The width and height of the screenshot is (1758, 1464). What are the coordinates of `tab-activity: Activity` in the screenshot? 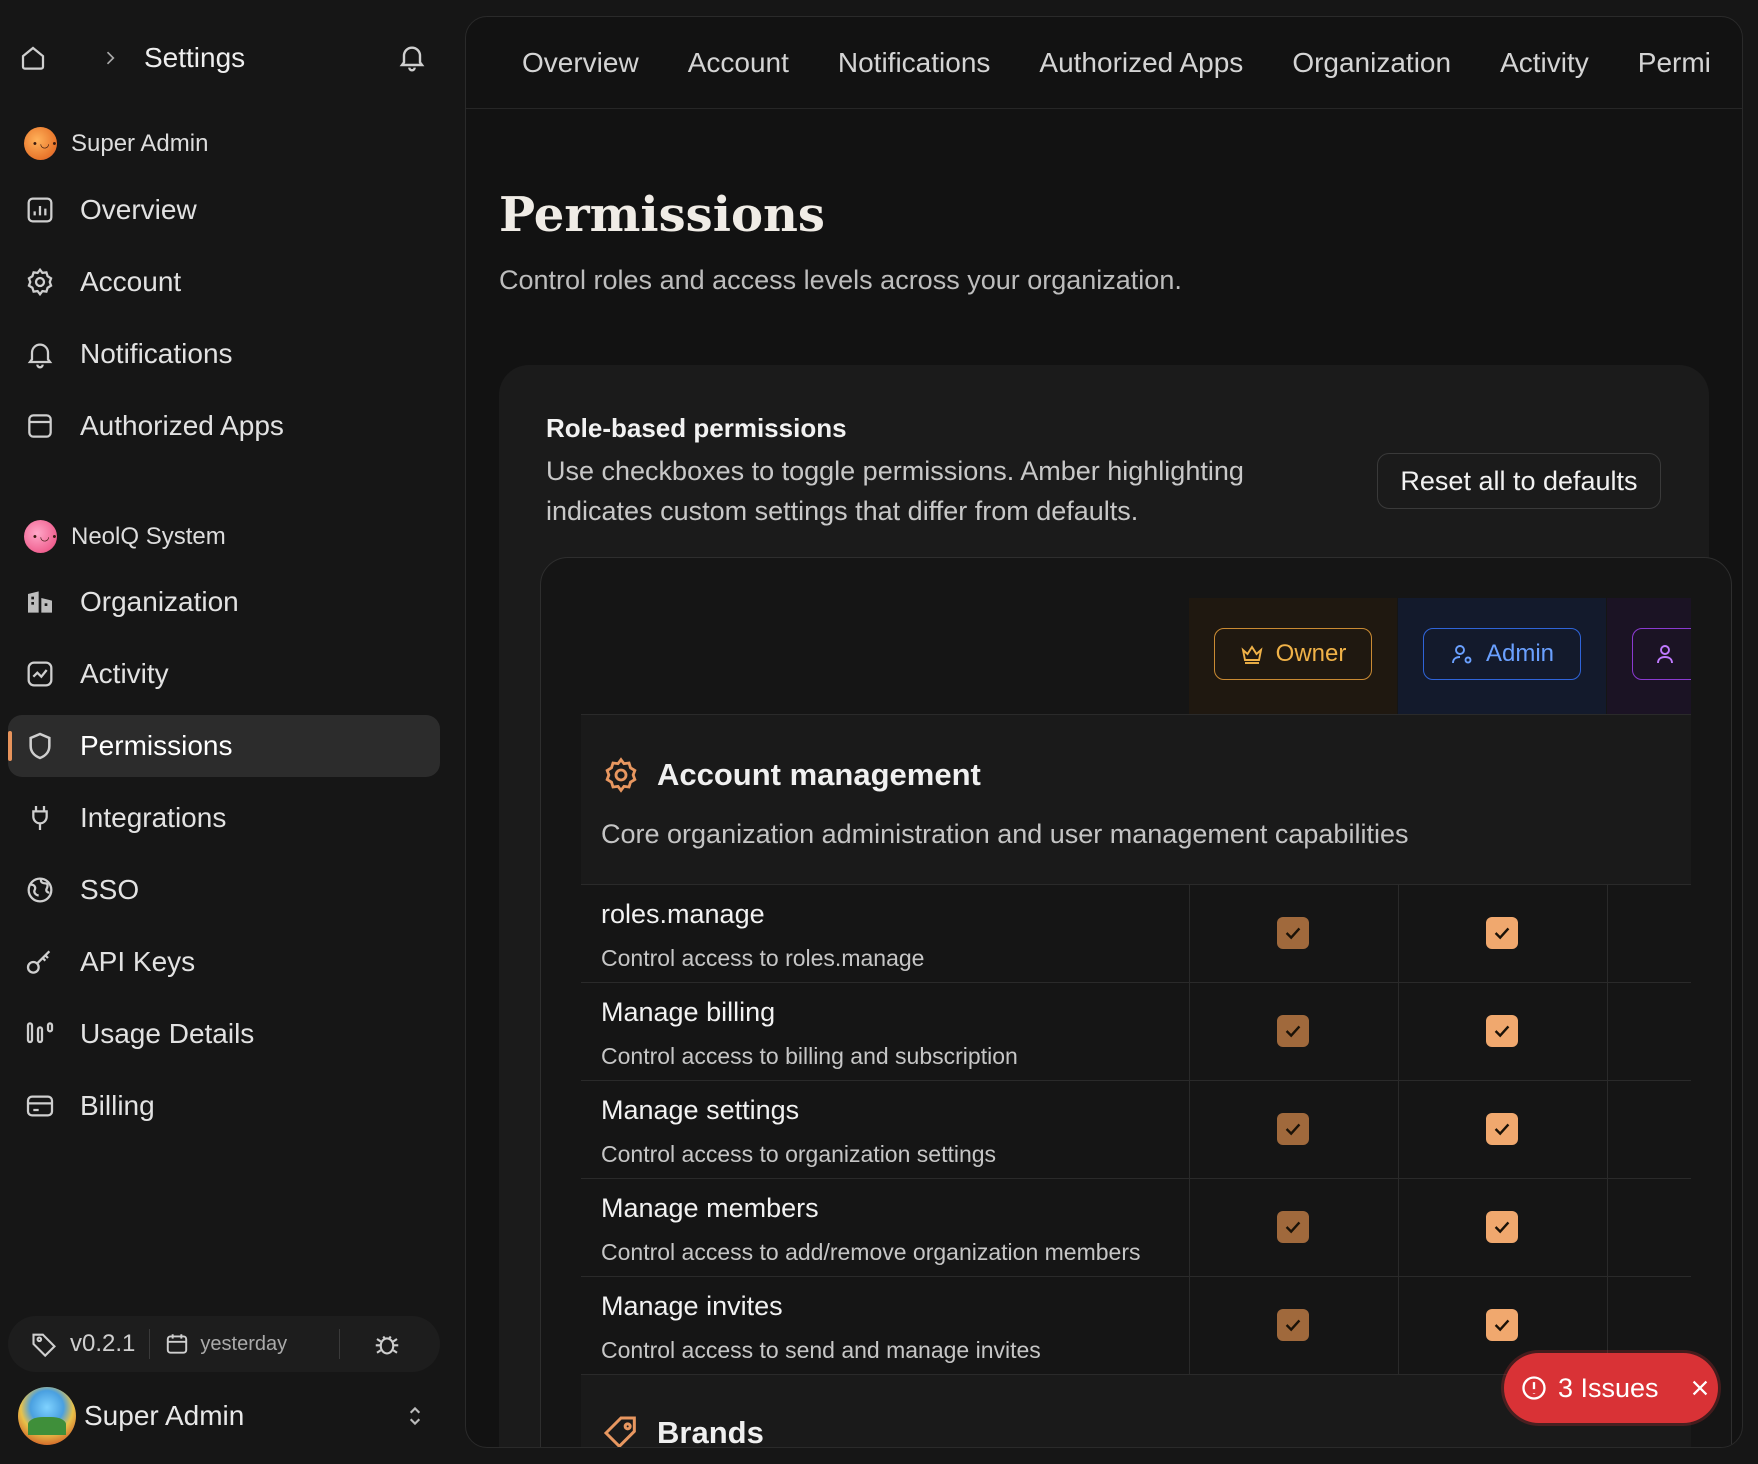 It's located at (1544, 63).